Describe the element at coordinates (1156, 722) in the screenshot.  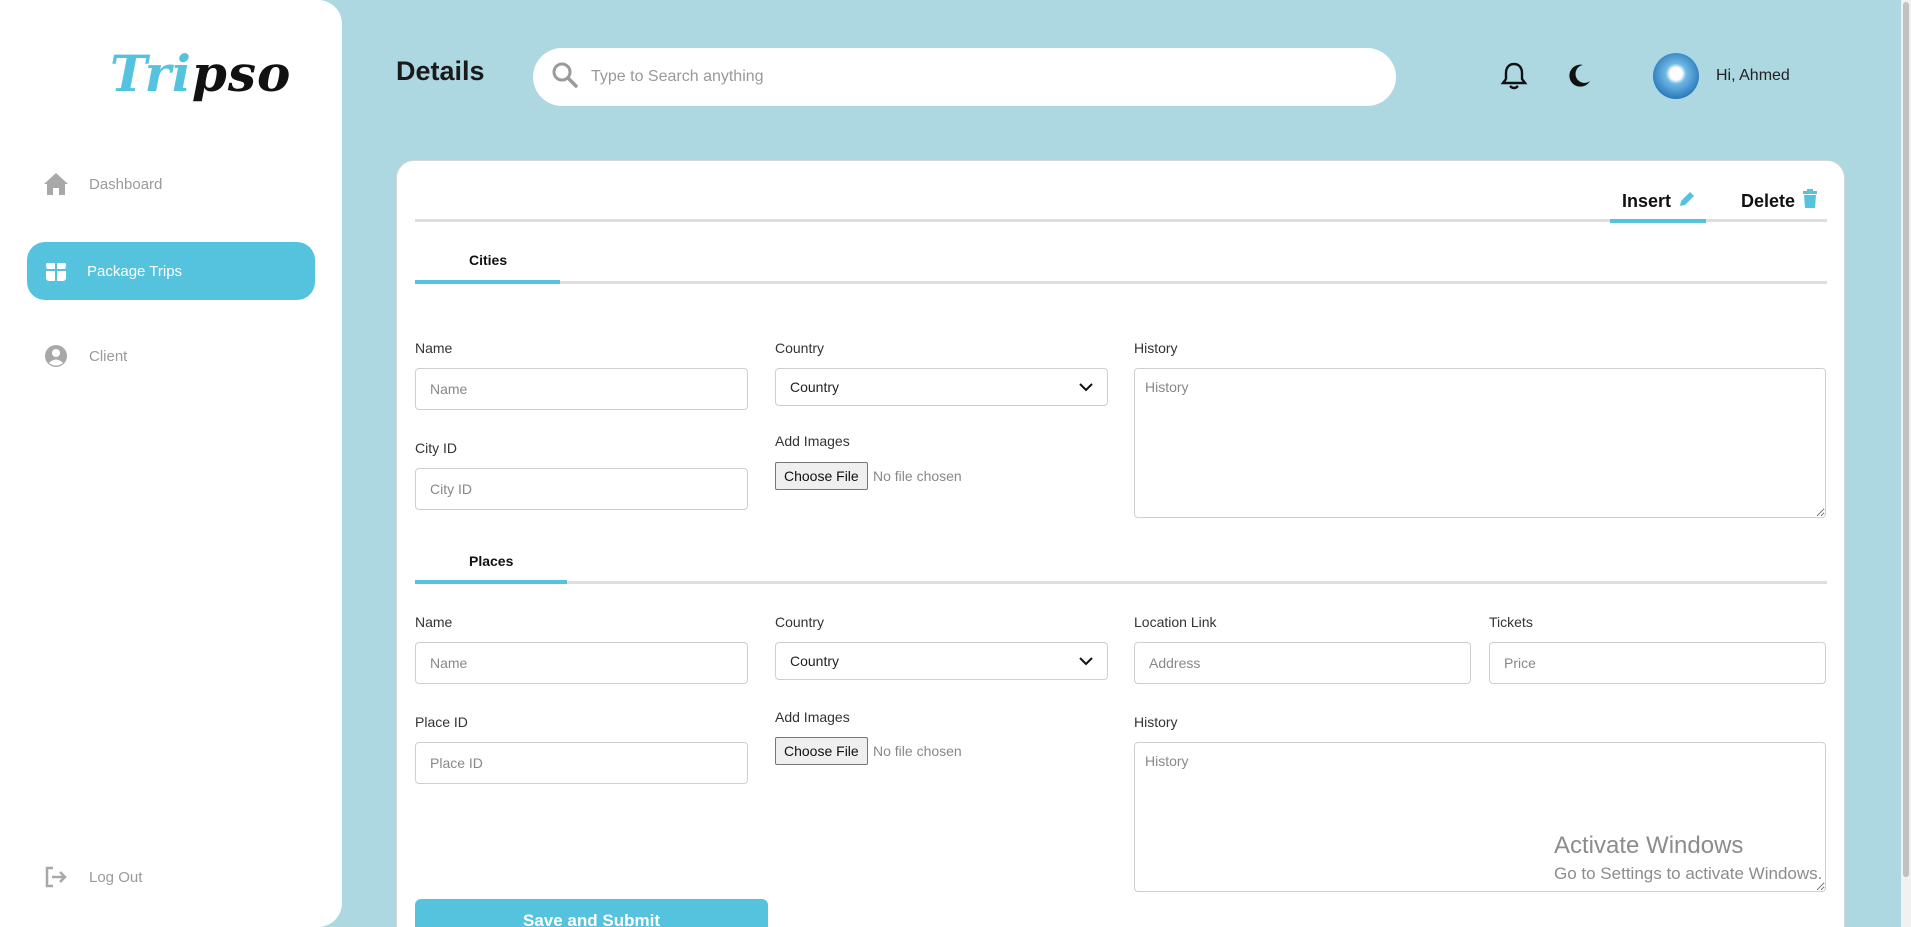
I see `place-history-label: History` at that location.